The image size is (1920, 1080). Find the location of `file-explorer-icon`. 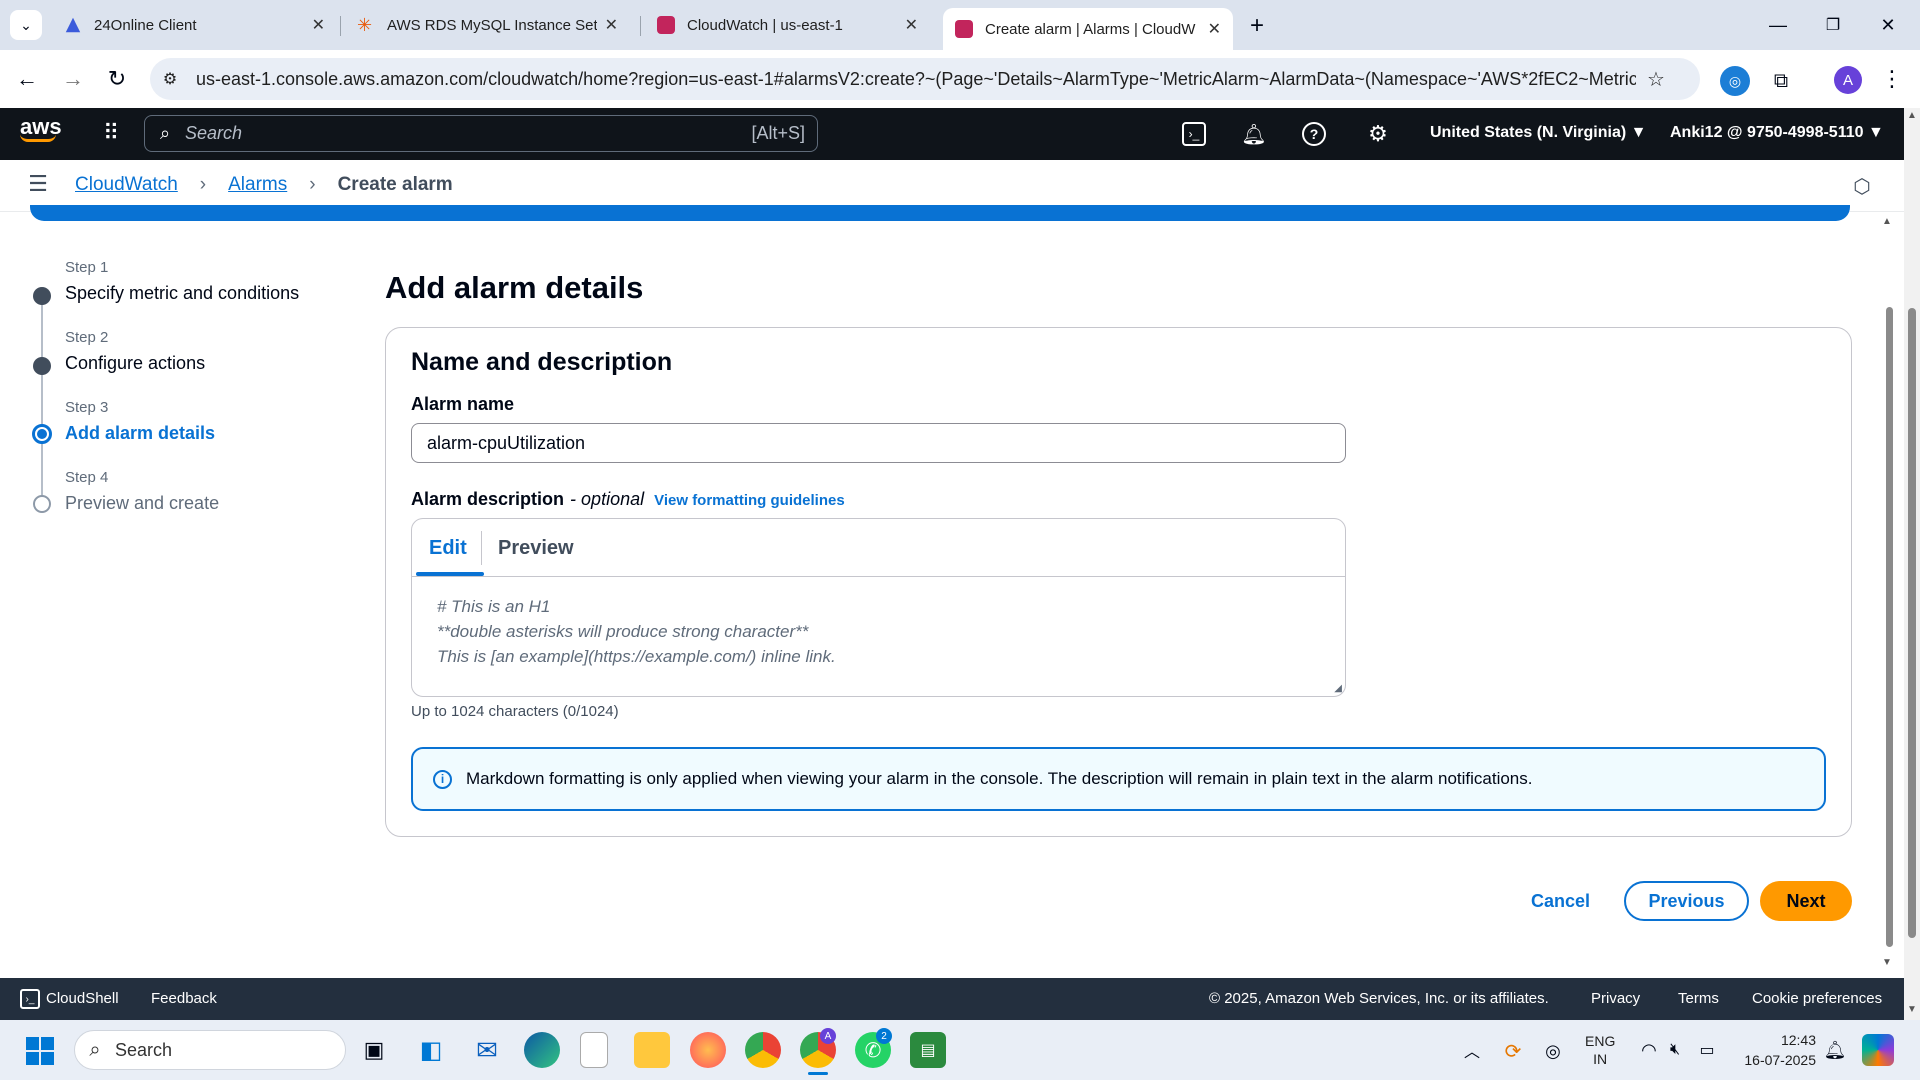

file-explorer-icon is located at coordinates (652, 1050).